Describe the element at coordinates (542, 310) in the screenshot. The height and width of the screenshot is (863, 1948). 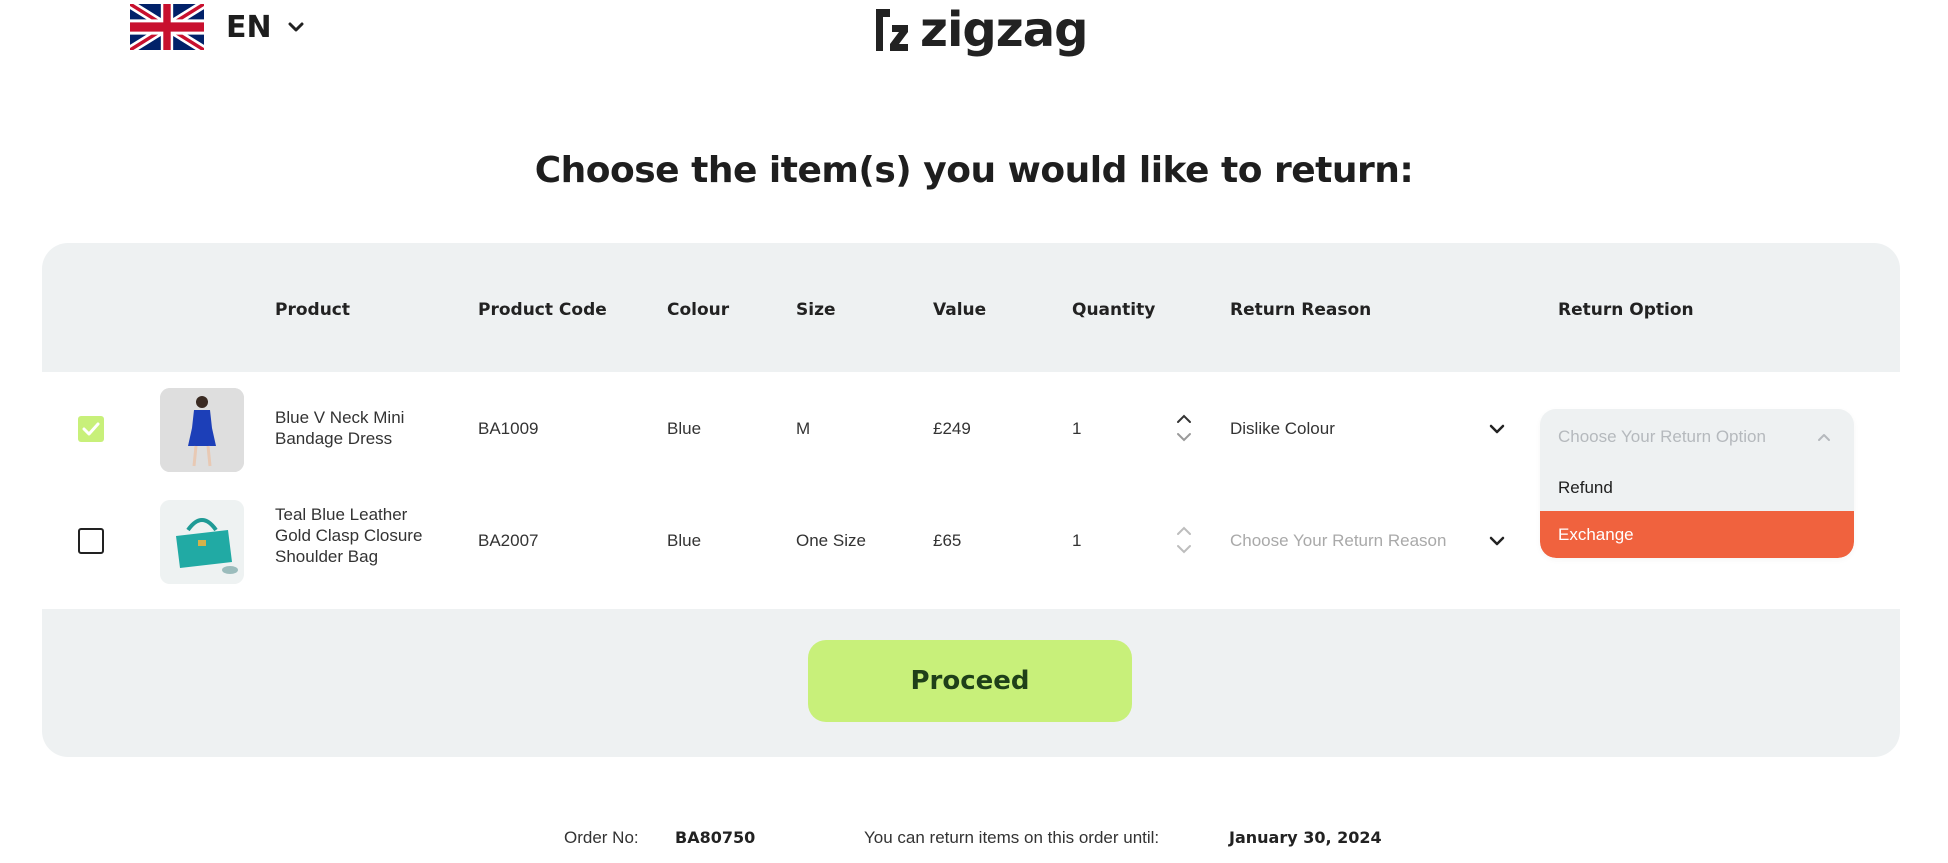
I see `column-header-product-code: Product Code` at that location.